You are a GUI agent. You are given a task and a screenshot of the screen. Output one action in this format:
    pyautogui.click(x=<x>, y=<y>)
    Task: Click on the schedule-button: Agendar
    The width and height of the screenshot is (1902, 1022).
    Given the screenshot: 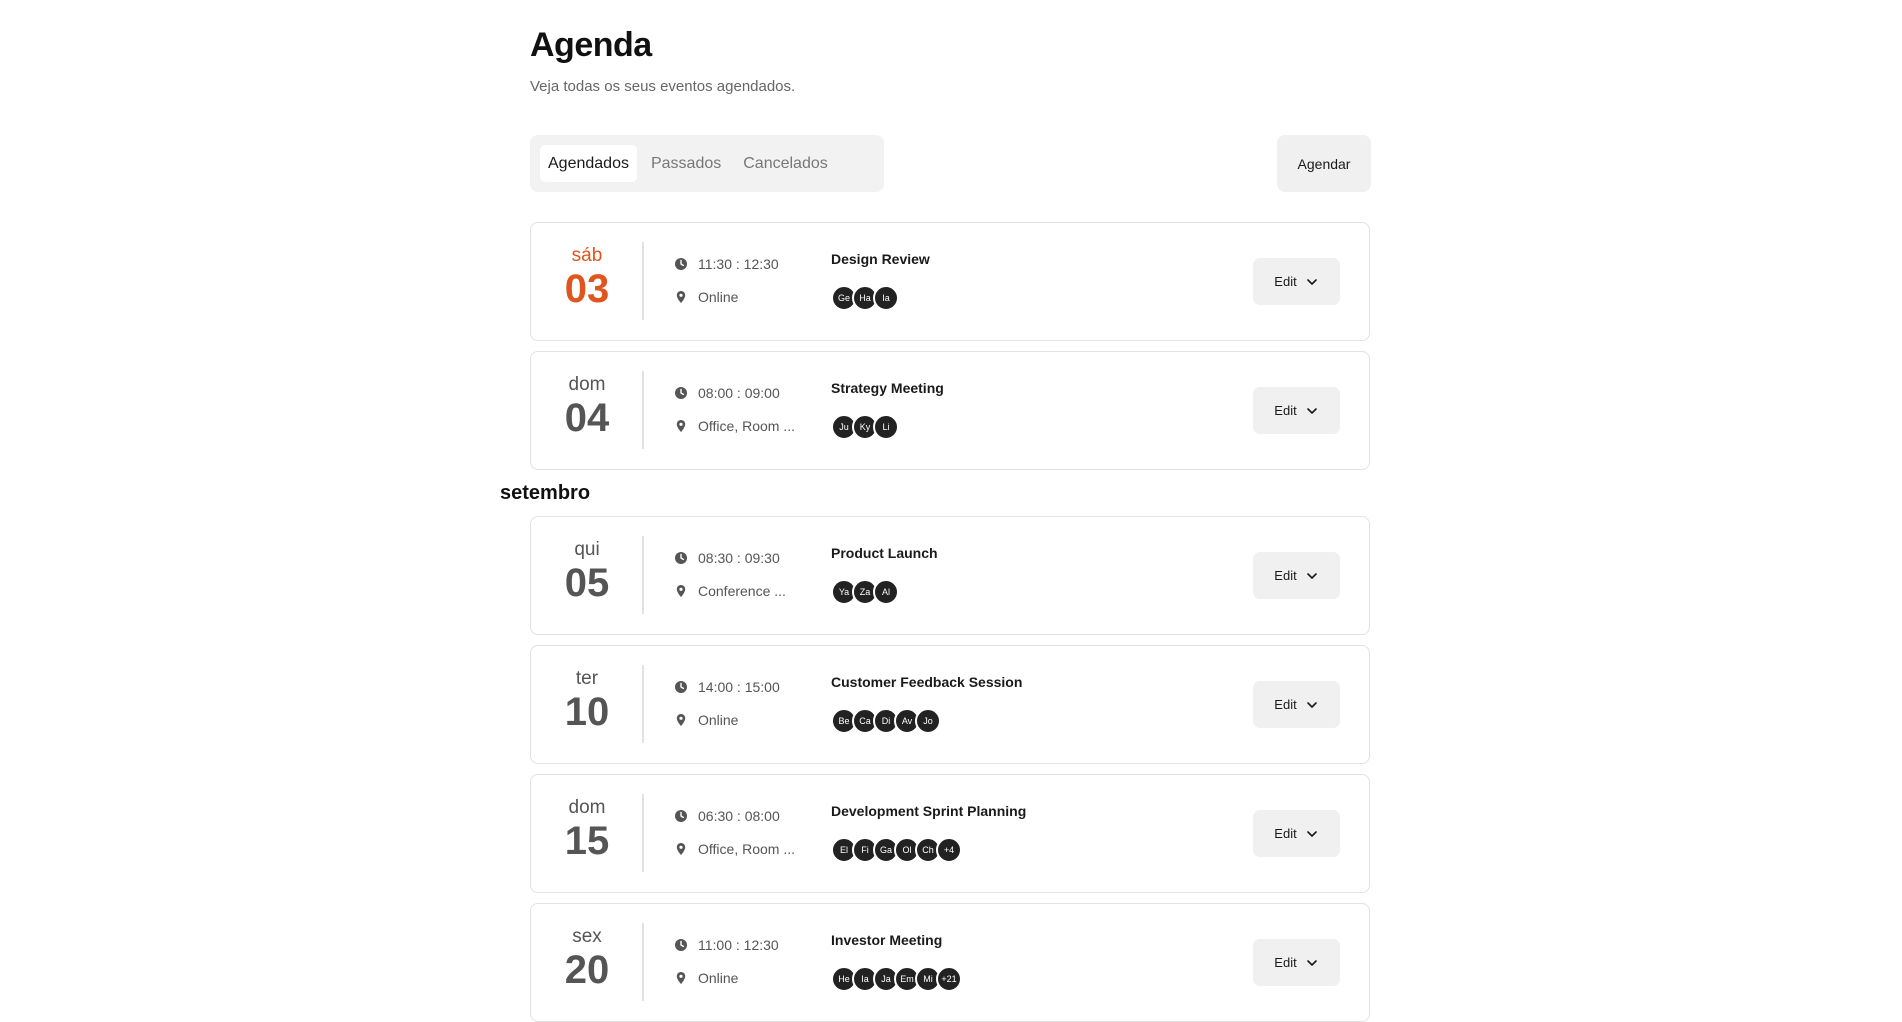 What is the action you would take?
    pyautogui.click(x=1324, y=163)
    